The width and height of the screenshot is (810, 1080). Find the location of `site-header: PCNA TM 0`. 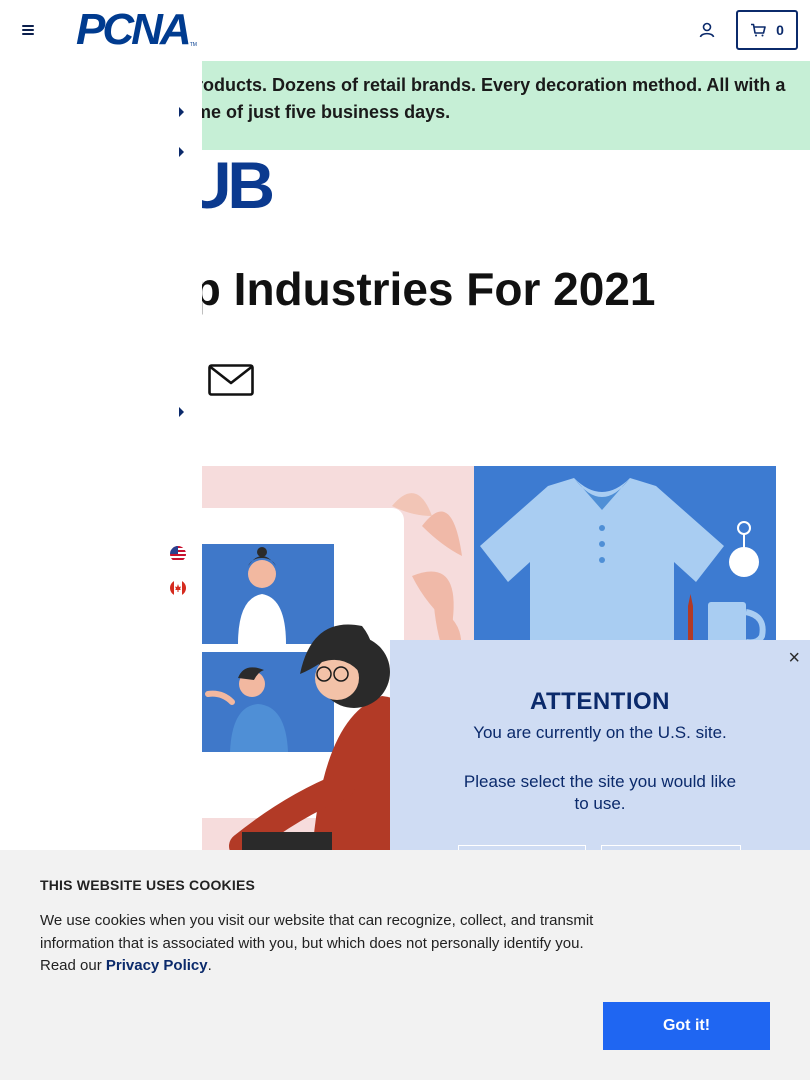

site-header: PCNA TM 0 is located at coordinates (405, 30).